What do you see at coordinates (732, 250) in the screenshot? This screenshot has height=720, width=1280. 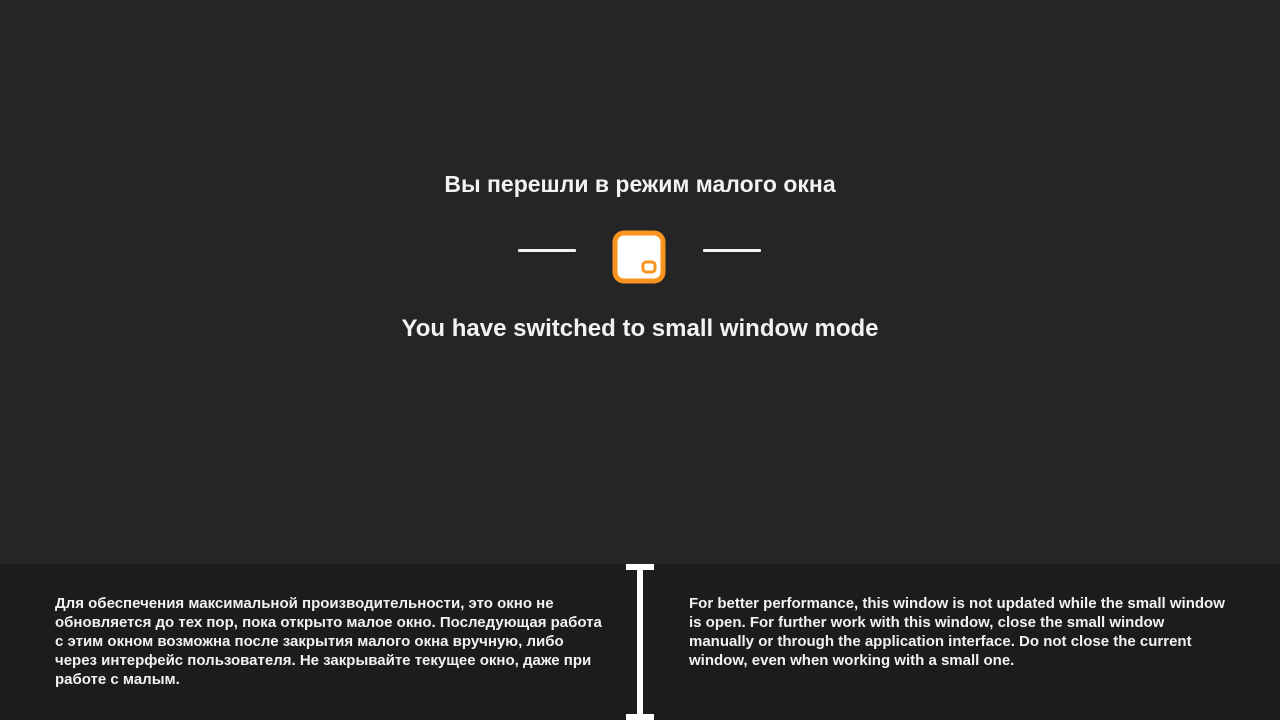 I see `right-dash-decoration` at bounding box center [732, 250].